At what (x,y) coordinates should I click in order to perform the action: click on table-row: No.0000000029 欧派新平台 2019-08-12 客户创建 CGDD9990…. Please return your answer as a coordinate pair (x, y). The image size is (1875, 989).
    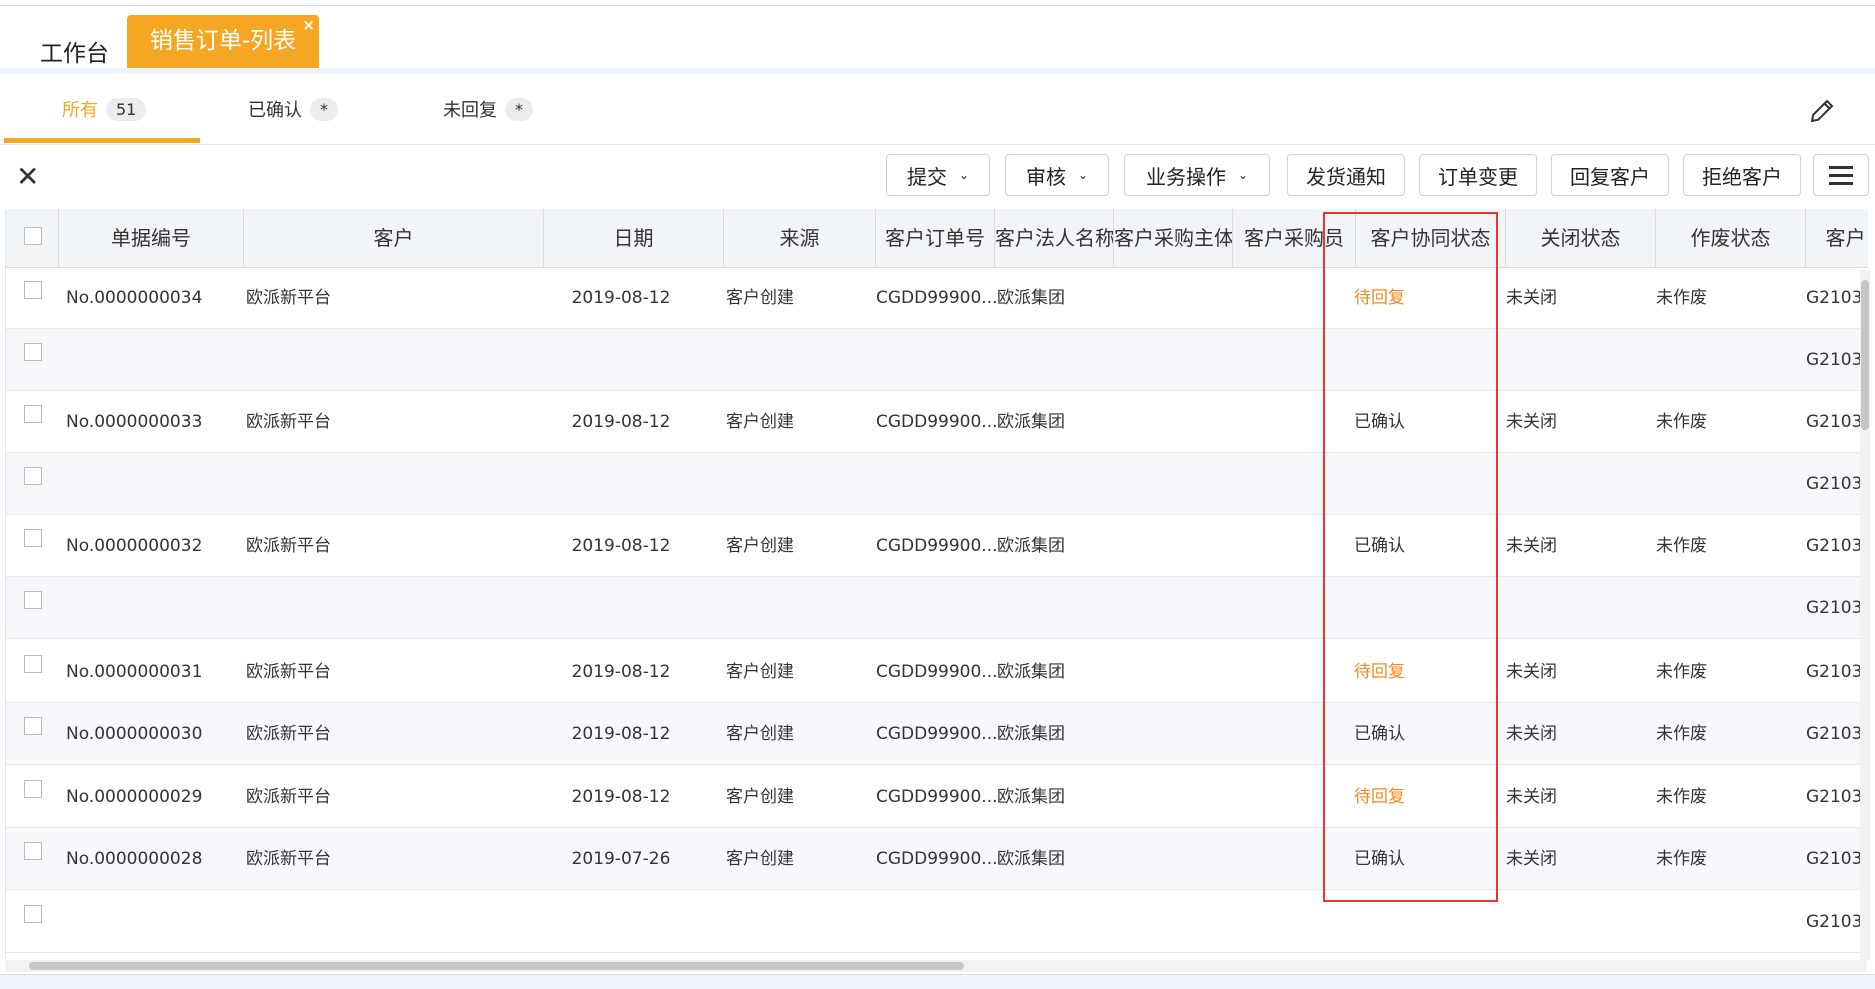
    Looking at the image, I should click on (937, 797).